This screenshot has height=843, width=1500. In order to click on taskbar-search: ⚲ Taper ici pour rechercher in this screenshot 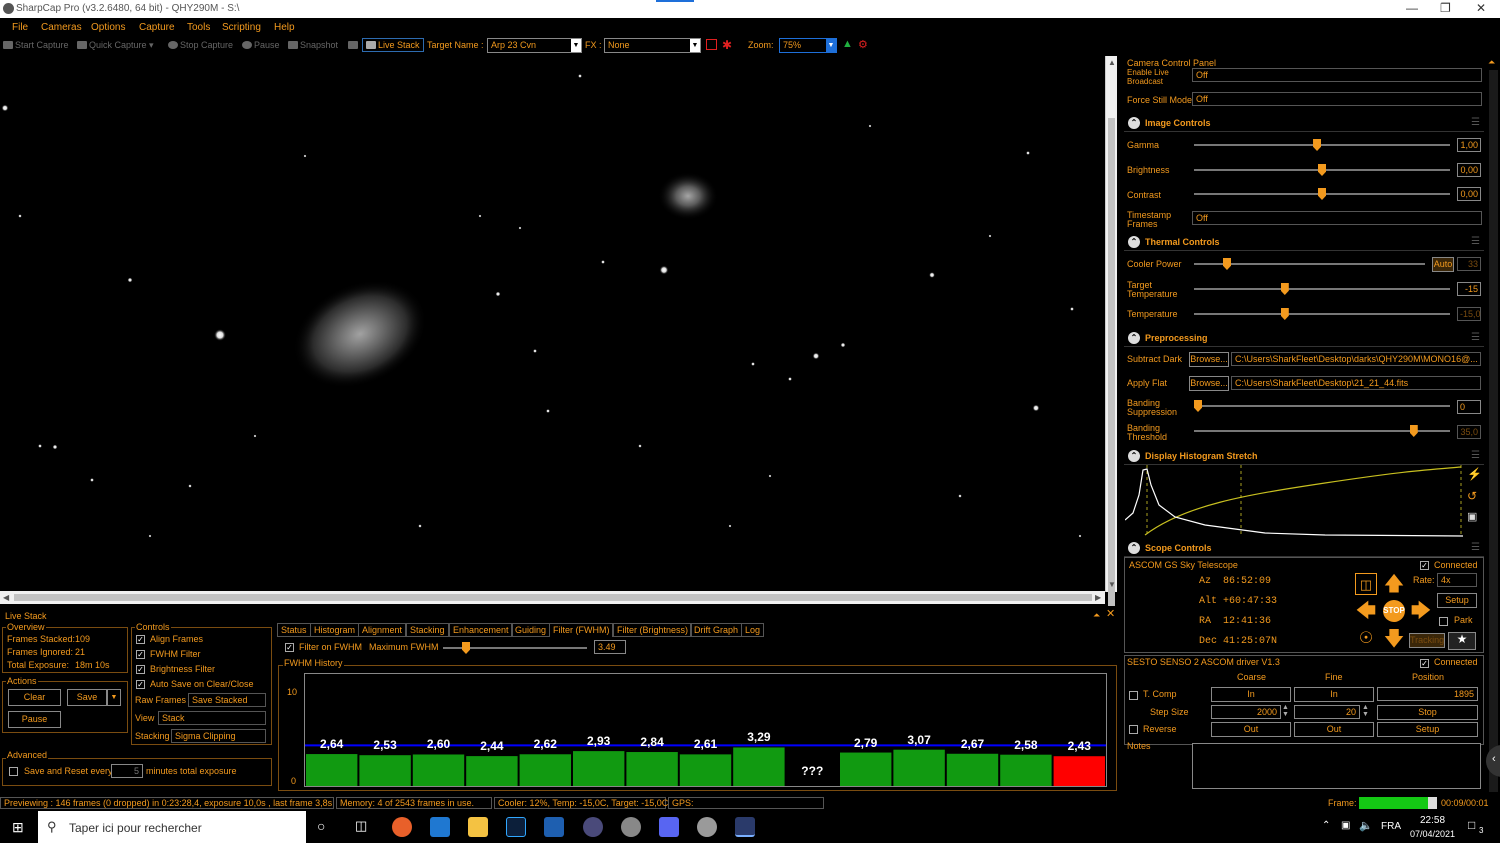, I will do `click(172, 827)`.